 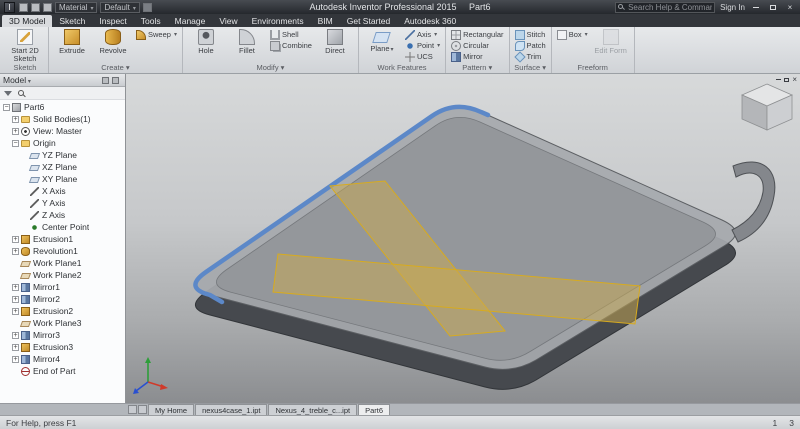 What do you see at coordinates (62, 131) in the screenshot?
I see `tree-item-view-master: + View: Master` at bounding box center [62, 131].